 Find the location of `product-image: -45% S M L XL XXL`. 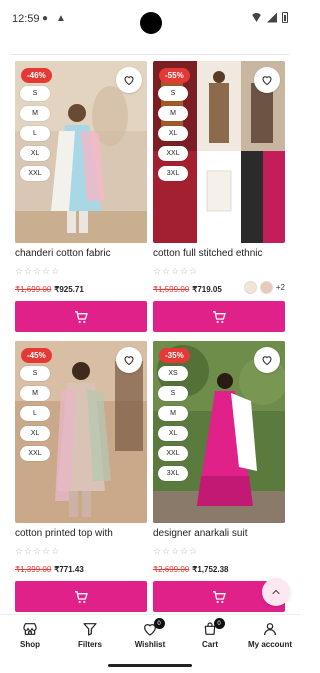

product-image: -45% S M L XL XXL is located at coordinates (81, 432).